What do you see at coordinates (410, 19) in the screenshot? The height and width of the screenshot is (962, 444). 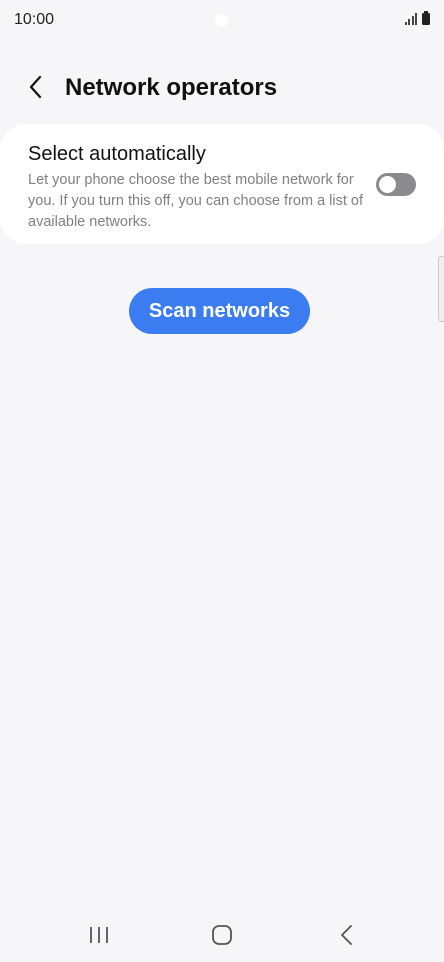 I see `signal-icon` at bounding box center [410, 19].